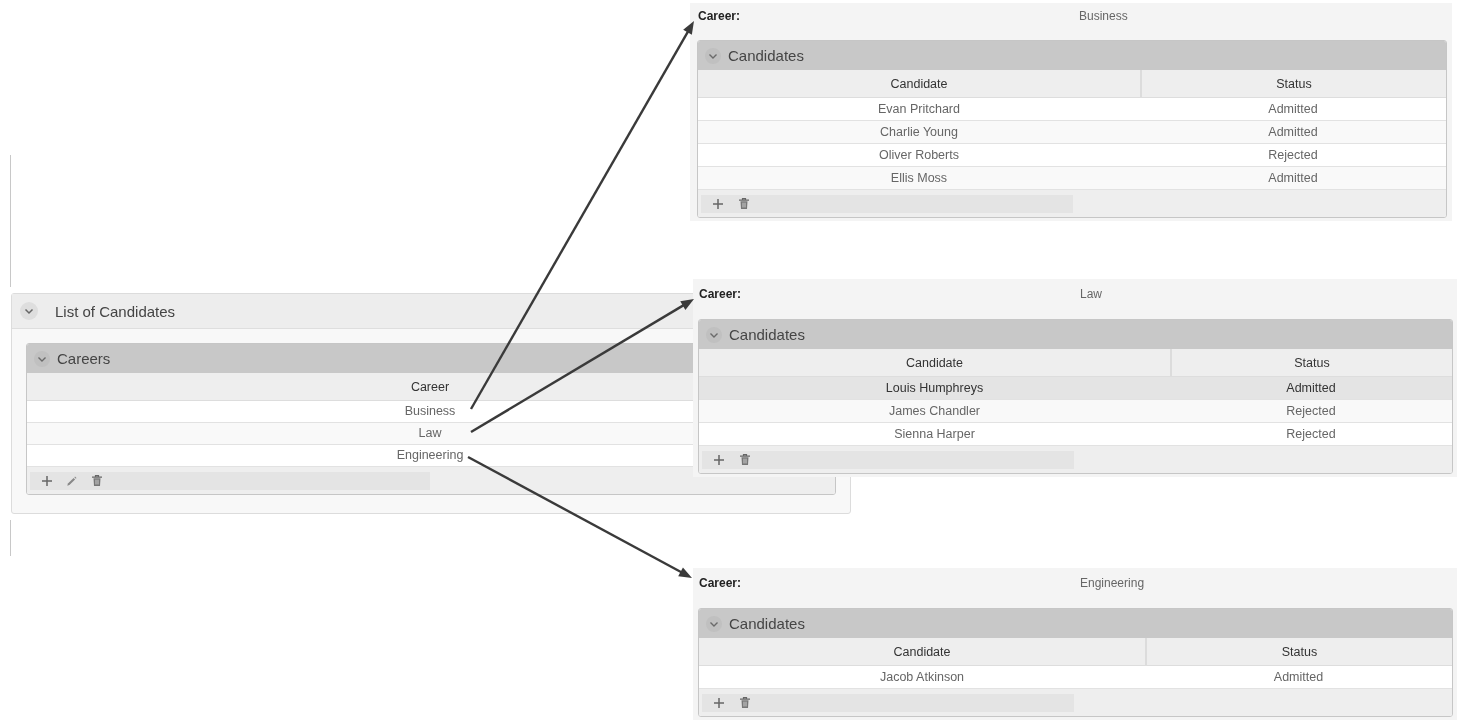 This screenshot has width=1457, height=721. I want to click on field-value: Business, so click(1103, 16).